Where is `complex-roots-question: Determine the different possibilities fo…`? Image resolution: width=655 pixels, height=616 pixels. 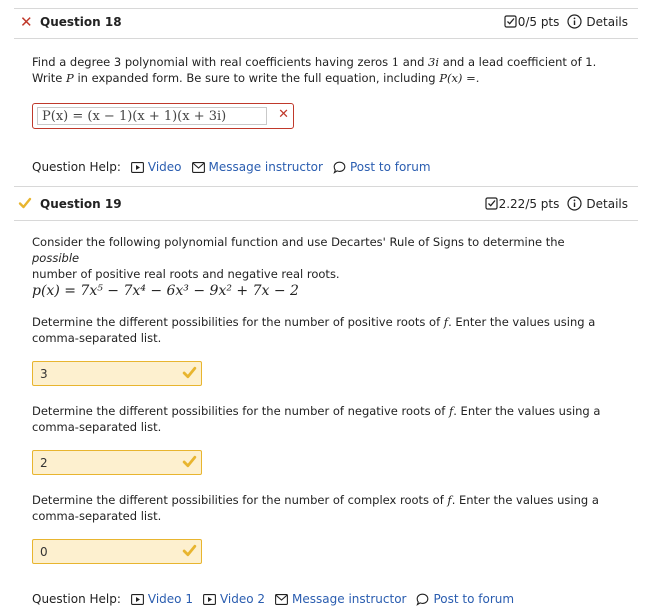 complex-roots-question: Determine the different possibilities fo… is located at coordinates (315, 508).